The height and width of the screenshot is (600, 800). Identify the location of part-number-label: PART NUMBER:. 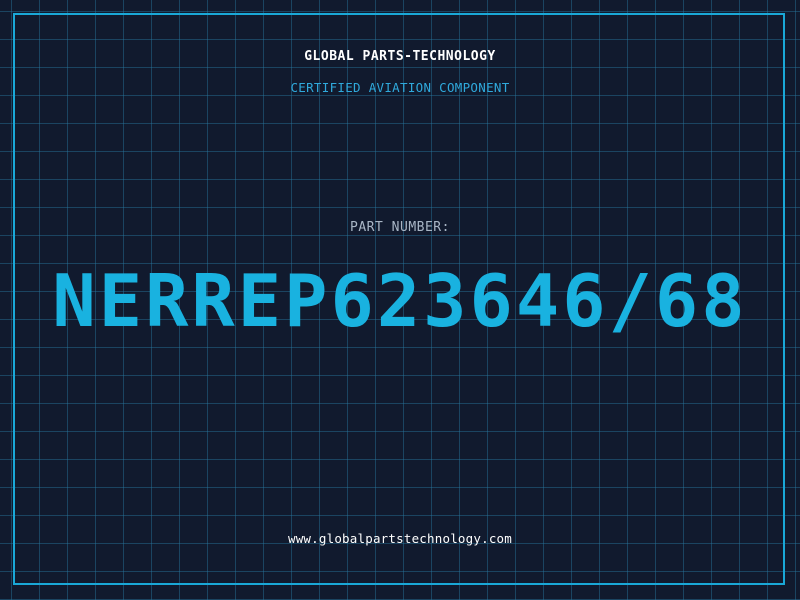
(400, 227).